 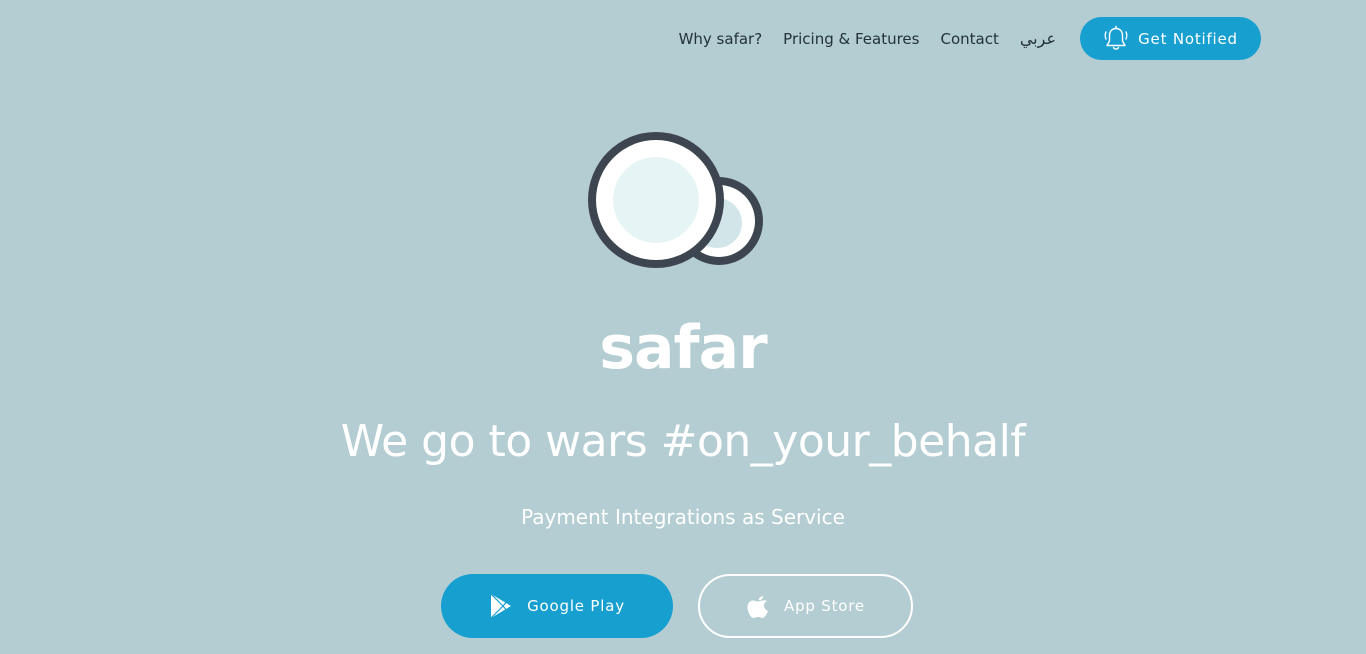 What do you see at coordinates (721, 39) in the screenshot?
I see `nav-why-safar: Why safar?` at bounding box center [721, 39].